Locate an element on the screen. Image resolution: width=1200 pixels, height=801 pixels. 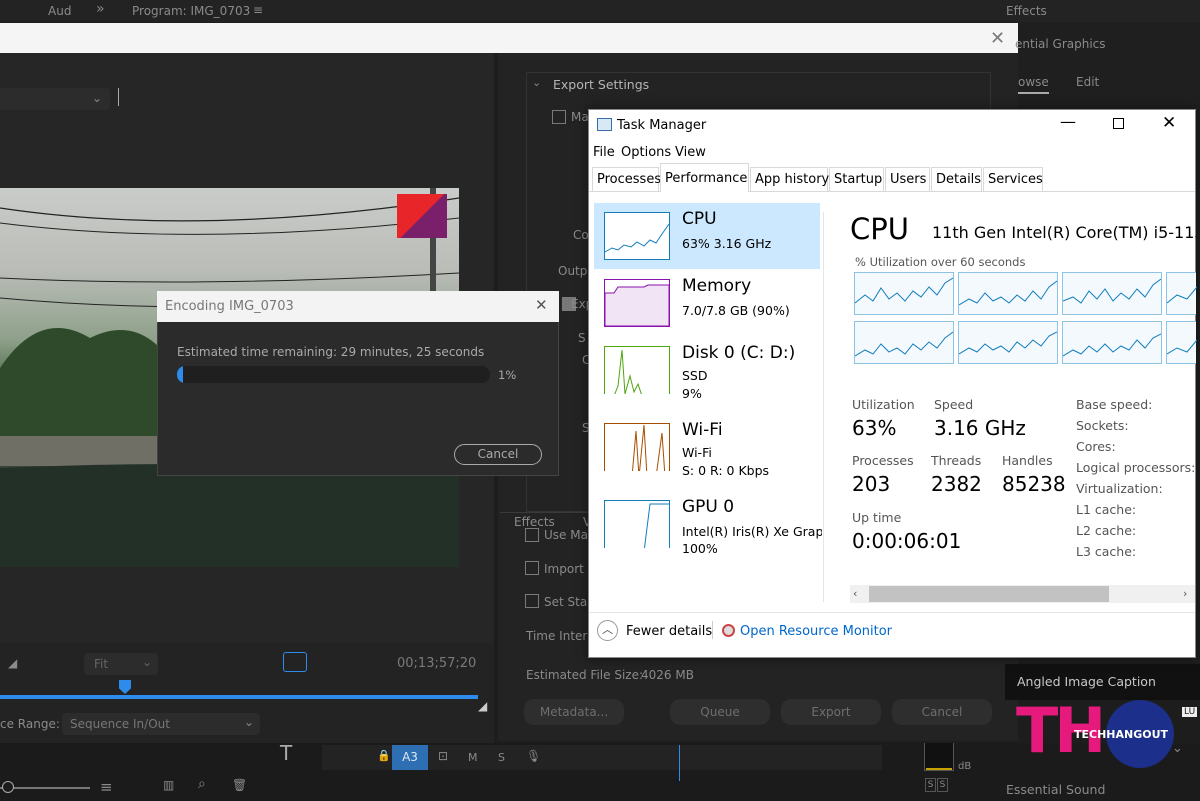
sidebar-gpu-title: GPU 0 is located at coordinates (708, 507).